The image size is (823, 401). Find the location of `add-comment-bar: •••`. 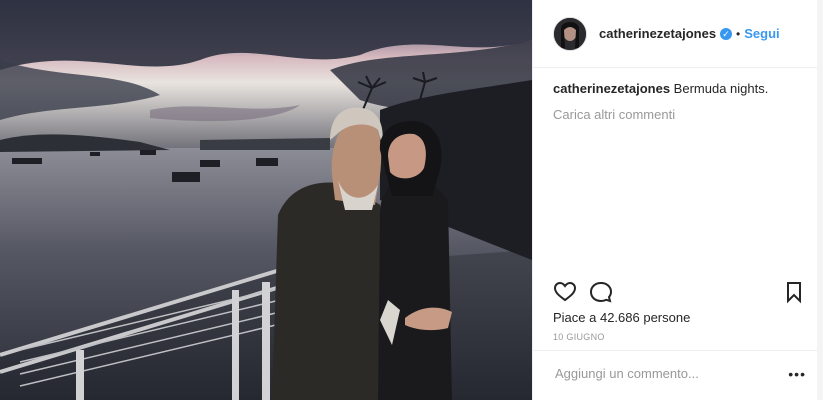

add-comment-bar: ••• is located at coordinates (675, 375).